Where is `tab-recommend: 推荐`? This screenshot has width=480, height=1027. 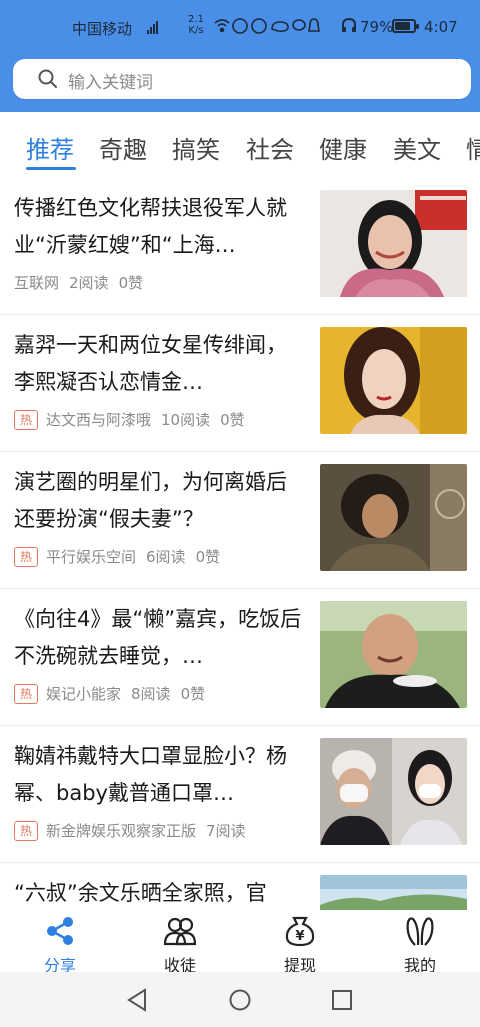
tab-recommend: 推荐 is located at coordinates (50, 147).